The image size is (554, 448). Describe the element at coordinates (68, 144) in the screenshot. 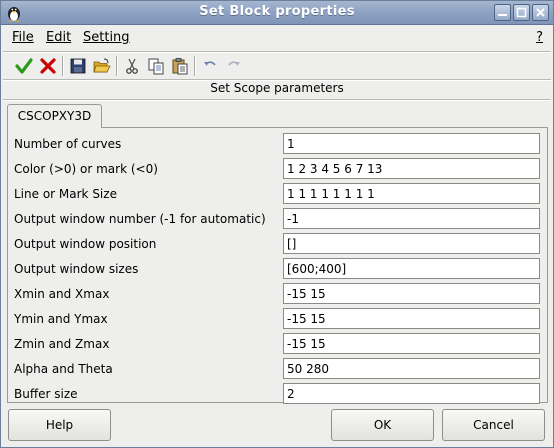

I see `param-label: Number of curves` at that location.